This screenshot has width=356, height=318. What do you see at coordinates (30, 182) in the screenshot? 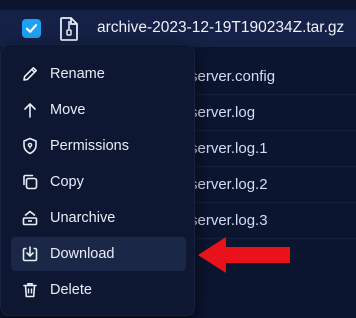
I see `copy-icon` at bounding box center [30, 182].